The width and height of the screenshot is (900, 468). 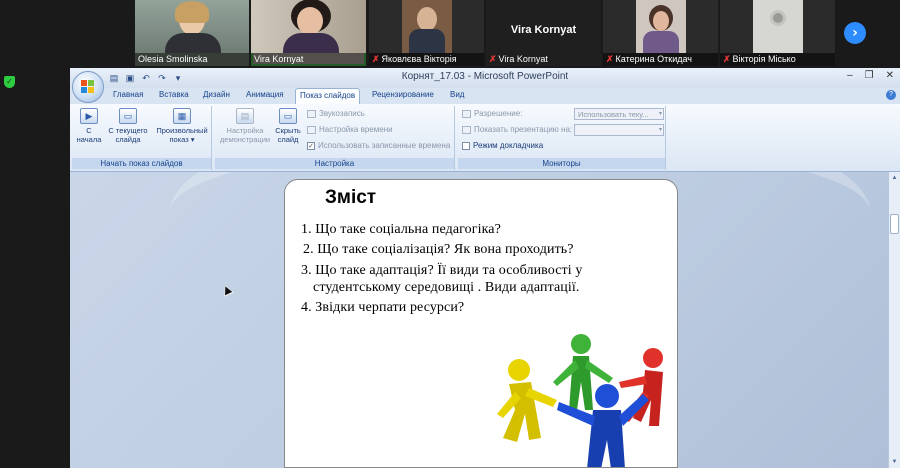 What do you see at coordinates (653, 59) in the screenshot?
I see `participant-name: Катерина Откидач` at bounding box center [653, 59].